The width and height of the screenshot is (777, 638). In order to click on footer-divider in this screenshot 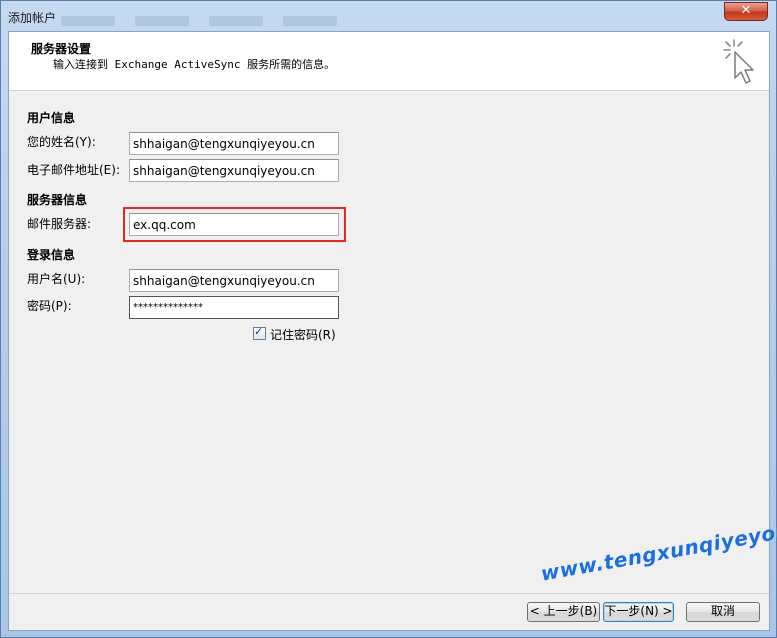, I will do `click(389, 593)`.